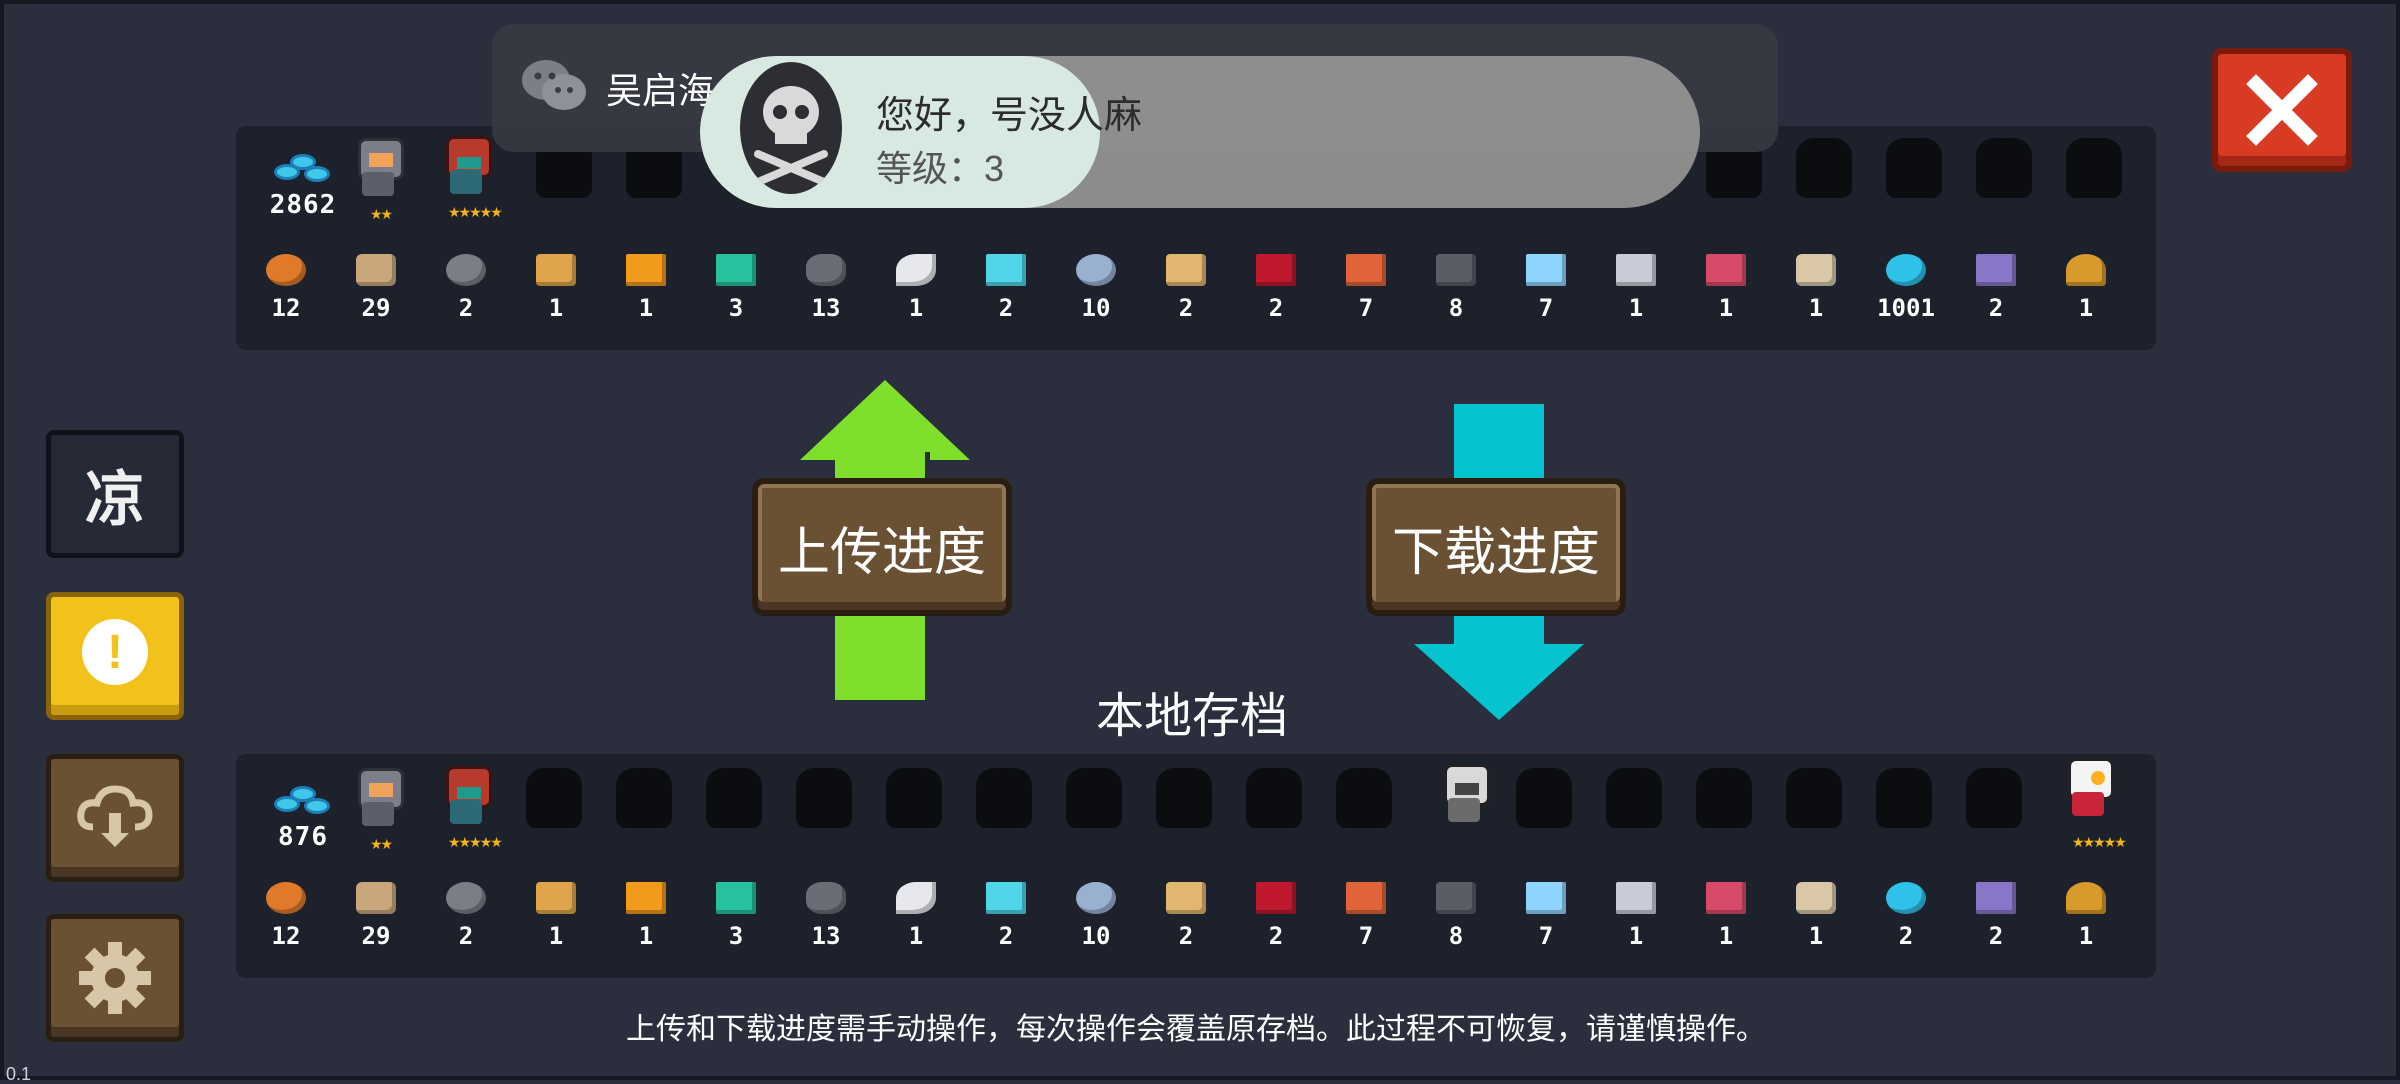 This screenshot has width=2400, height=1084. I want to click on blue-crystal-icon, so click(1546, 898).